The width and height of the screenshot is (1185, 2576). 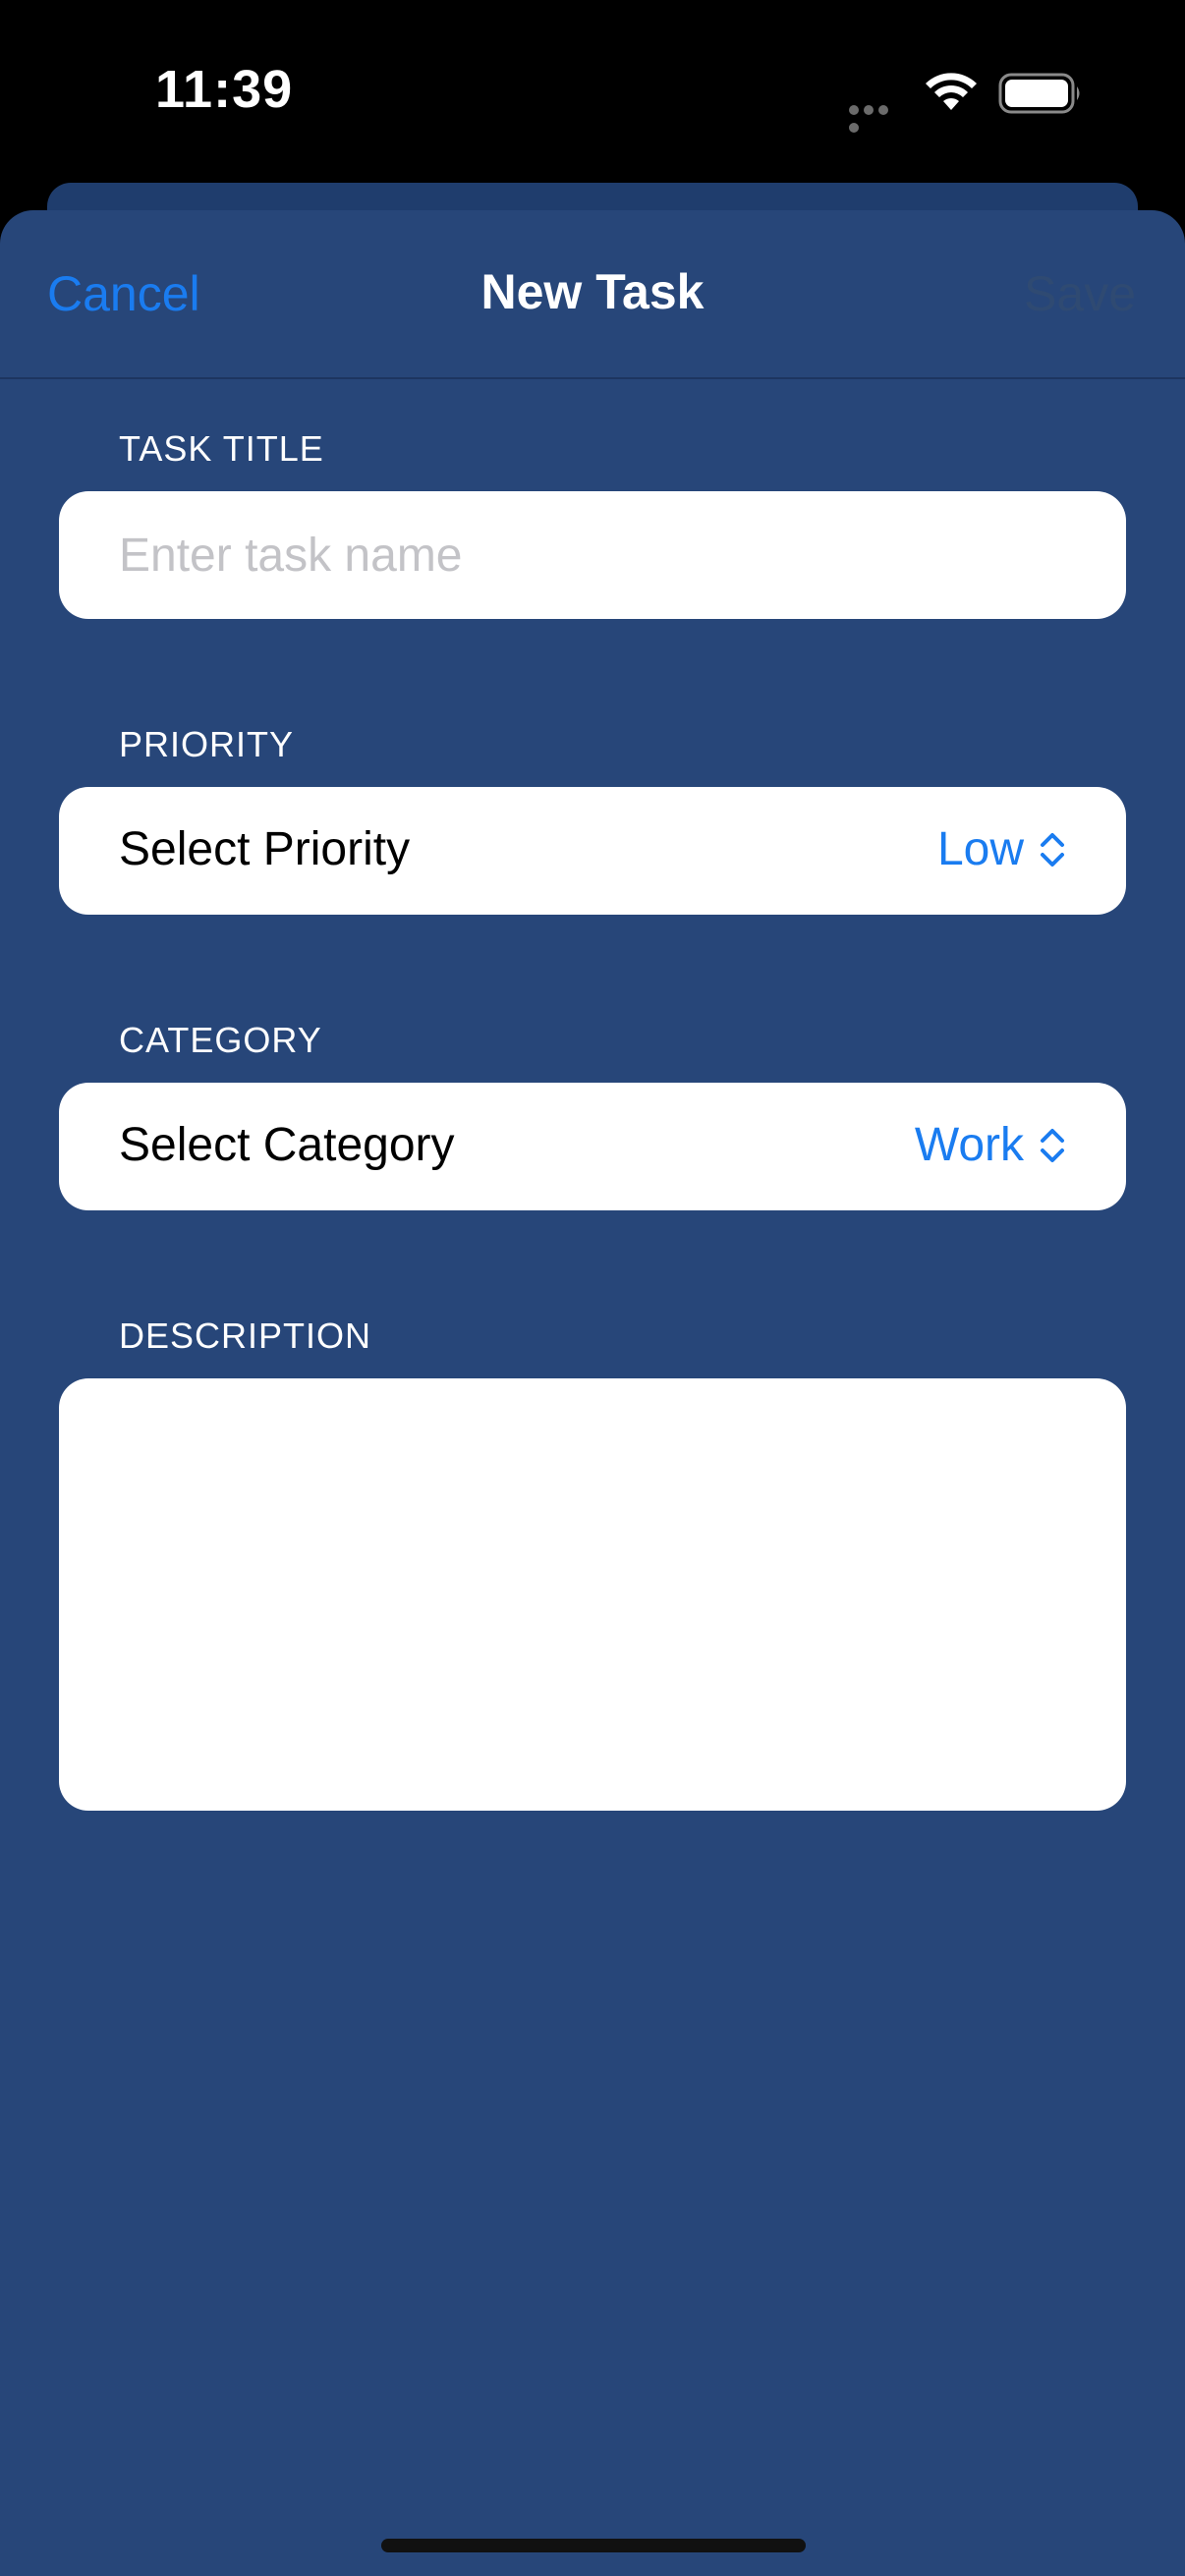 I want to click on cellular-signal-icon, so click(x=878, y=117).